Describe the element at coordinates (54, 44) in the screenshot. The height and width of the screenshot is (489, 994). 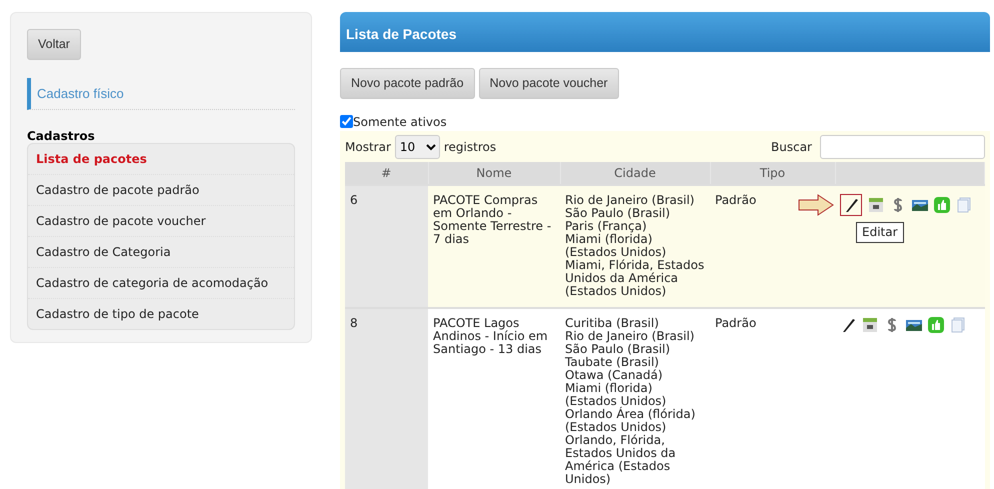
I see `back-button: Voltar` at that location.